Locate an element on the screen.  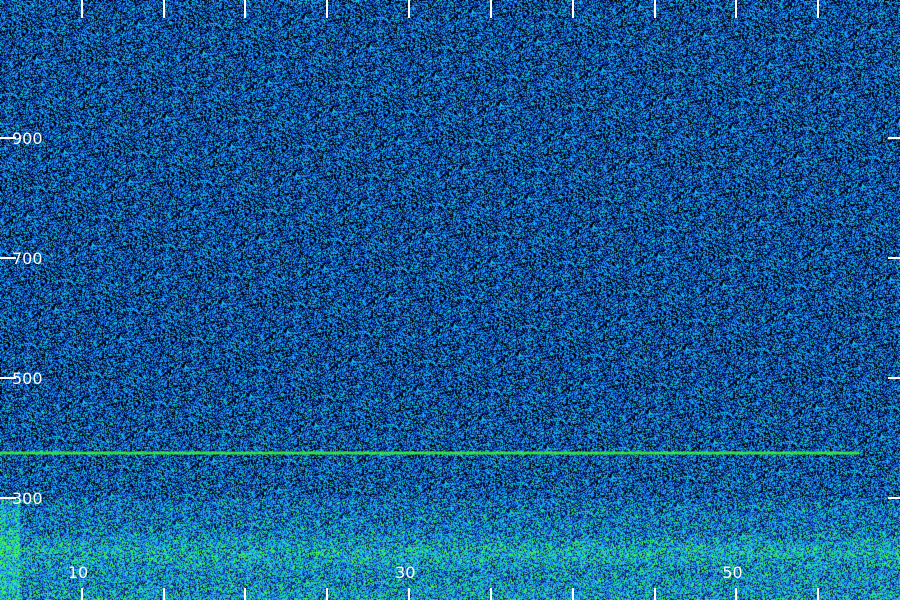
y-tick-label-500: 500 is located at coordinates (27, 378).